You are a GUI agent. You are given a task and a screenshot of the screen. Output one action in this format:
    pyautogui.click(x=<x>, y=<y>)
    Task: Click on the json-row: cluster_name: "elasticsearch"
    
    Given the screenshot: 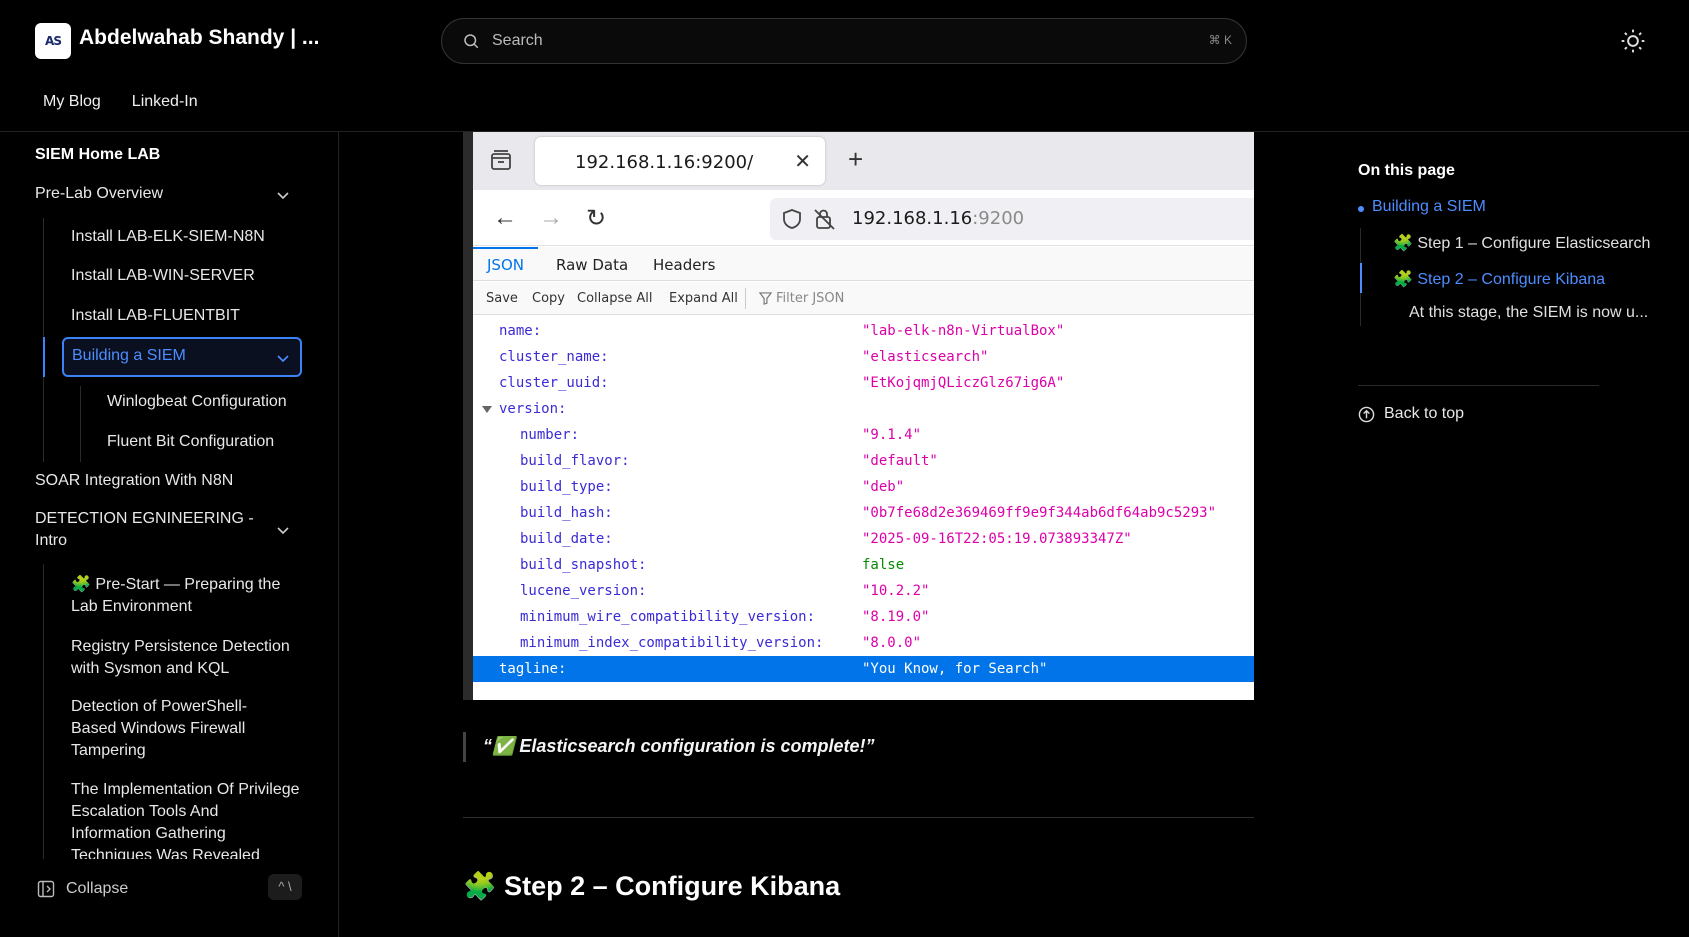 What is the action you would take?
    pyautogui.click(x=863, y=357)
    